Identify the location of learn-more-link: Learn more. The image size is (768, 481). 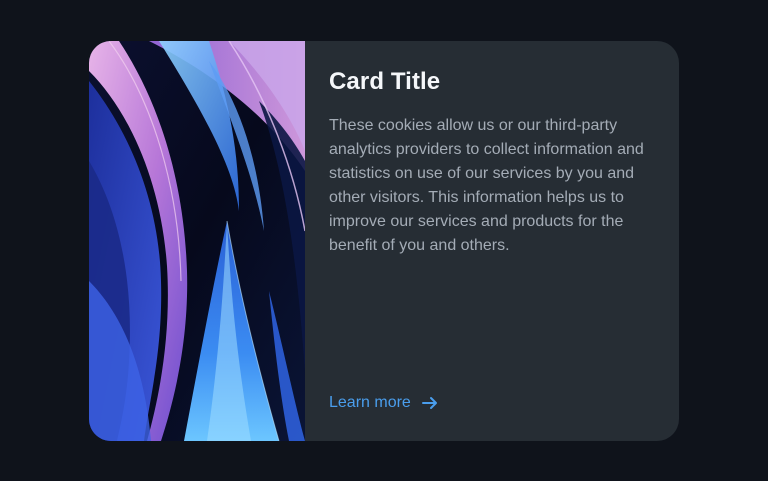
(384, 403).